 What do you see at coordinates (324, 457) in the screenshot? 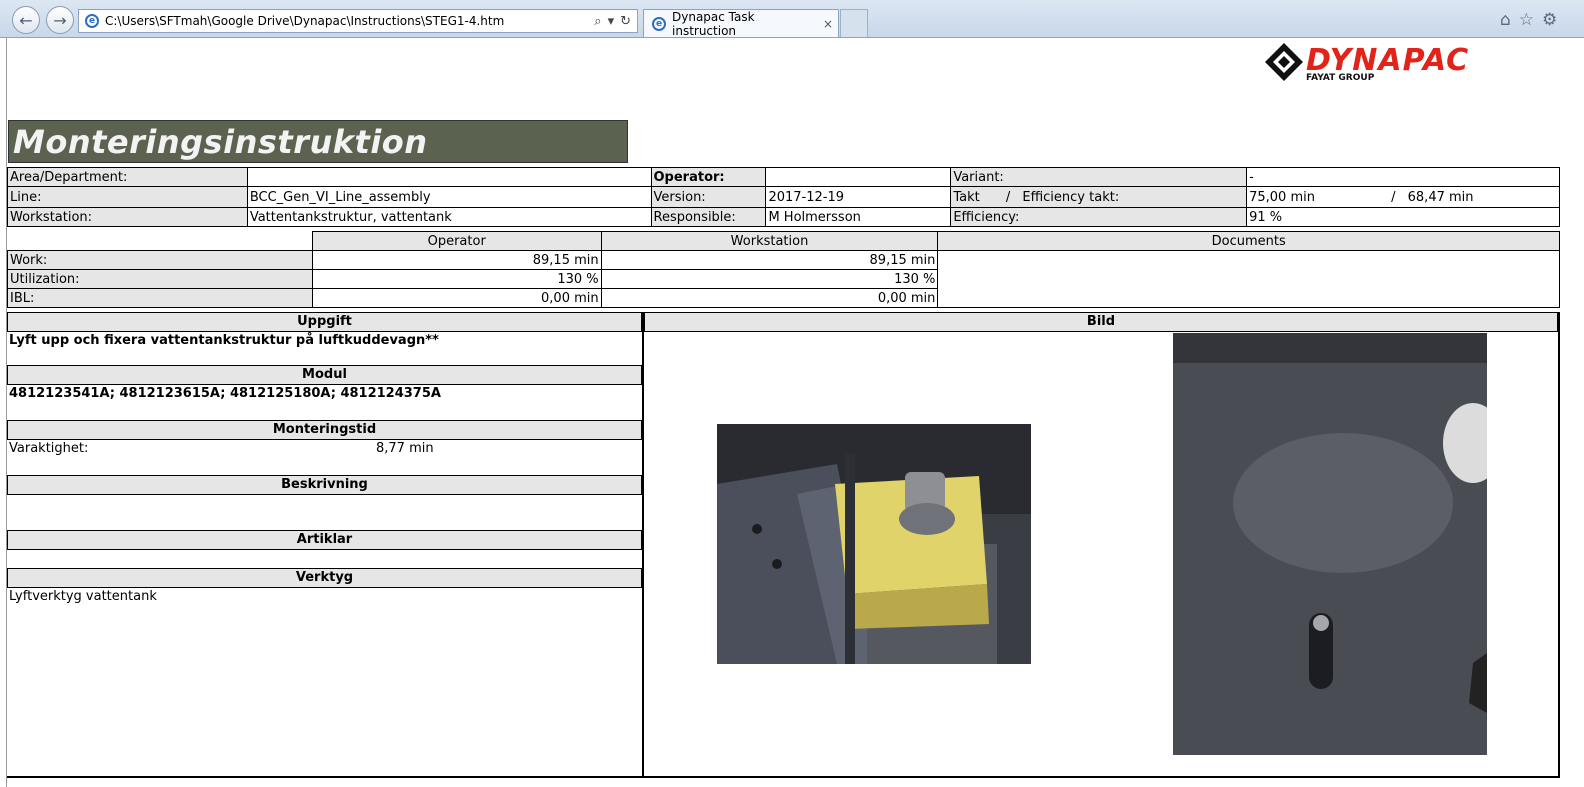
I see `varaktighet-row: Varaktighet: 8,77 min` at bounding box center [324, 457].